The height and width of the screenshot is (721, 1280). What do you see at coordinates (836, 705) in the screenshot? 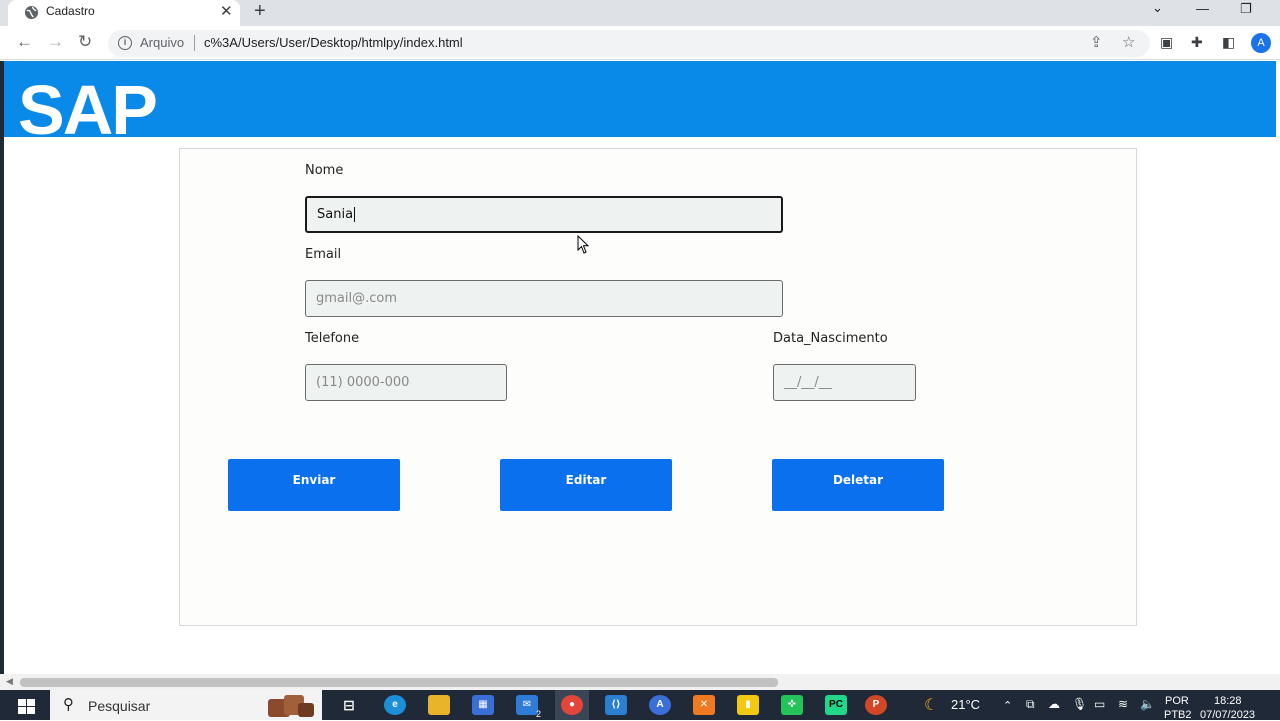
I see `pycharm-icon: PC` at bounding box center [836, 705].